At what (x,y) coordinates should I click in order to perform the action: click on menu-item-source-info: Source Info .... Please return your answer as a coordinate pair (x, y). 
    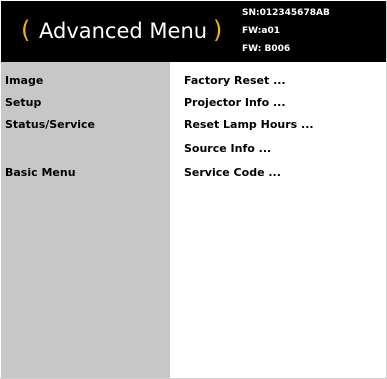
    Looking at the image, I should click on (227, 149).